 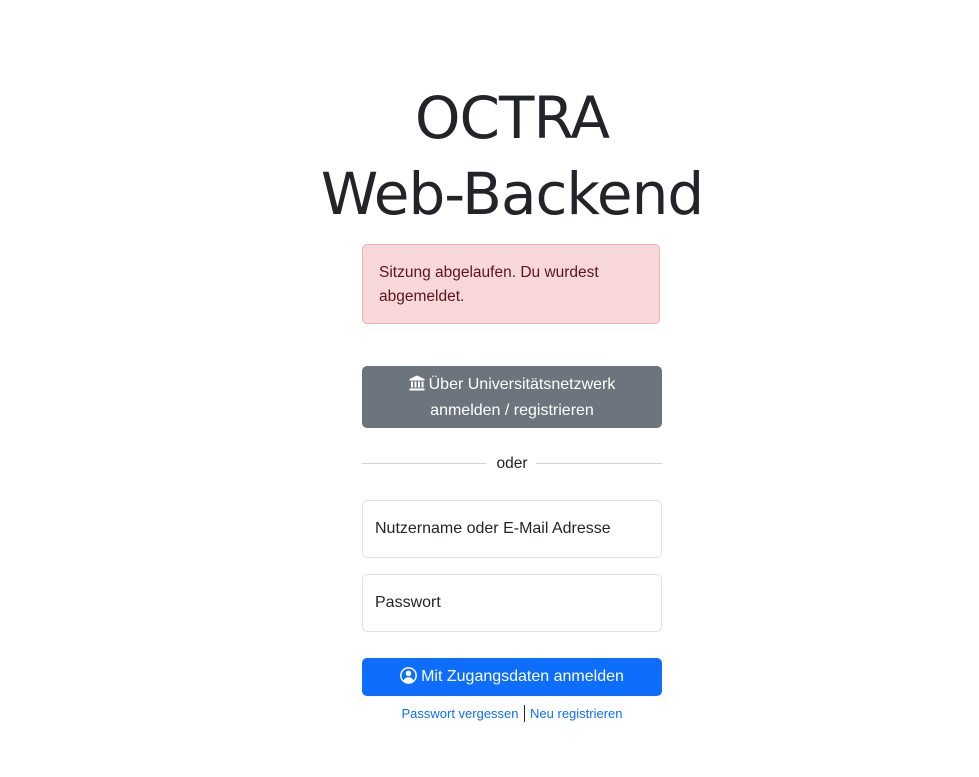 I want to click on username-field, so click(x=512, y=529).